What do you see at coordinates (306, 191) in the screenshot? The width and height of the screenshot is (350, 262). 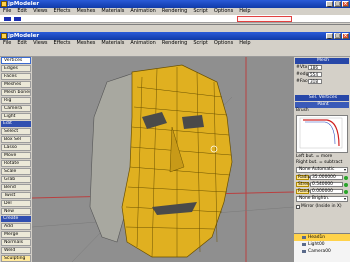 I see `slider-label: Random` at bounding box center [306, 191].